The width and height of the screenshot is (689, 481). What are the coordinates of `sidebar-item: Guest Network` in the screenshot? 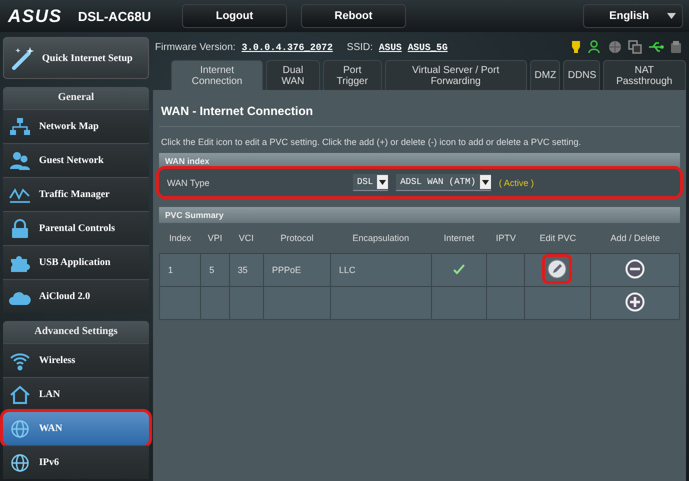 It's located at (76, 160).